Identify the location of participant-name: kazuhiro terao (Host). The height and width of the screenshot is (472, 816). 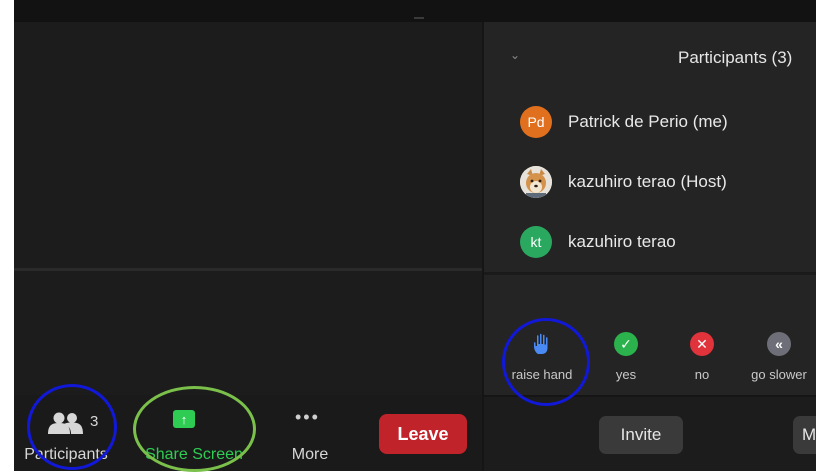
(647, 181).